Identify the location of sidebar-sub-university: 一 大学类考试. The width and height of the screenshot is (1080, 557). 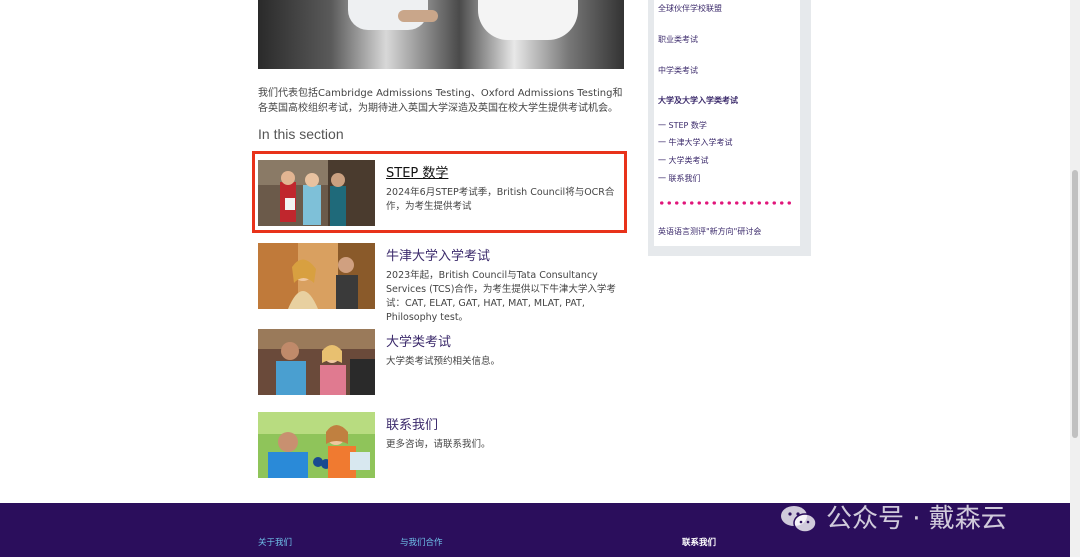
(683, 160).